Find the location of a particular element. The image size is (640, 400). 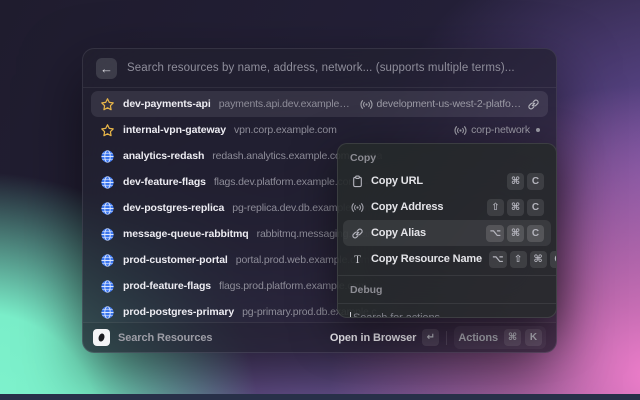

resource-name: dev-postgres-replica is located at coordinates (174, 208).